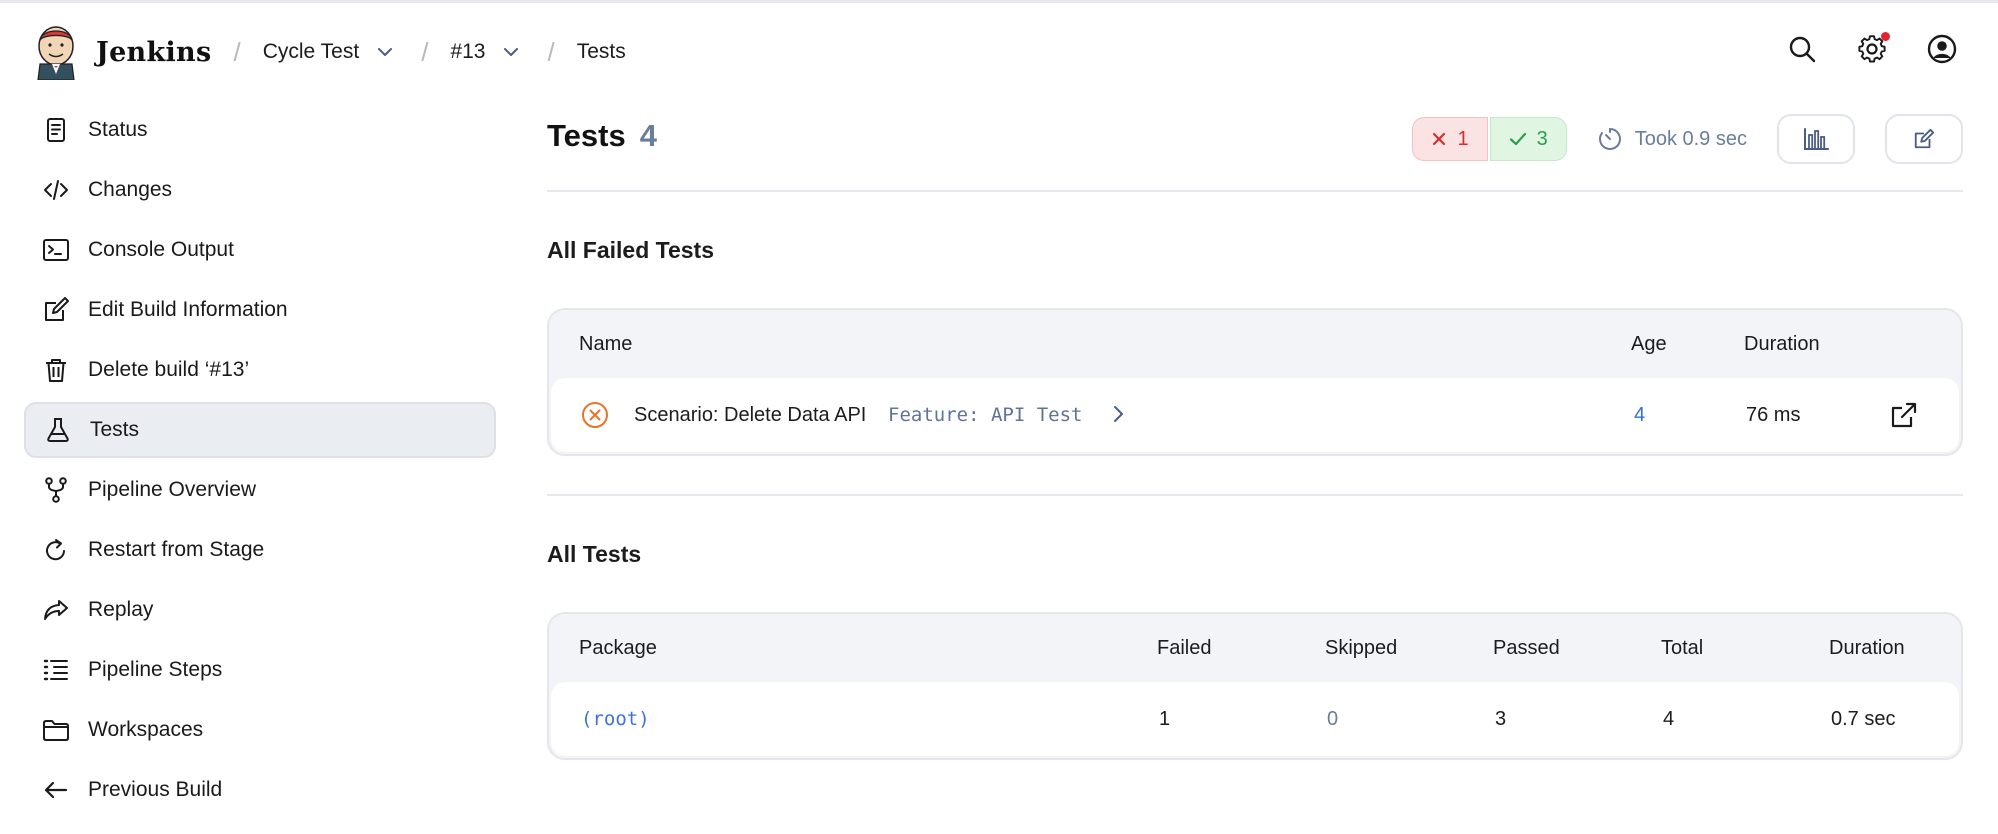 This screenshot has height=834, width=1998. I want to click on test-summary: 1 3 Took 0.9 sec, so click(1687, 139).